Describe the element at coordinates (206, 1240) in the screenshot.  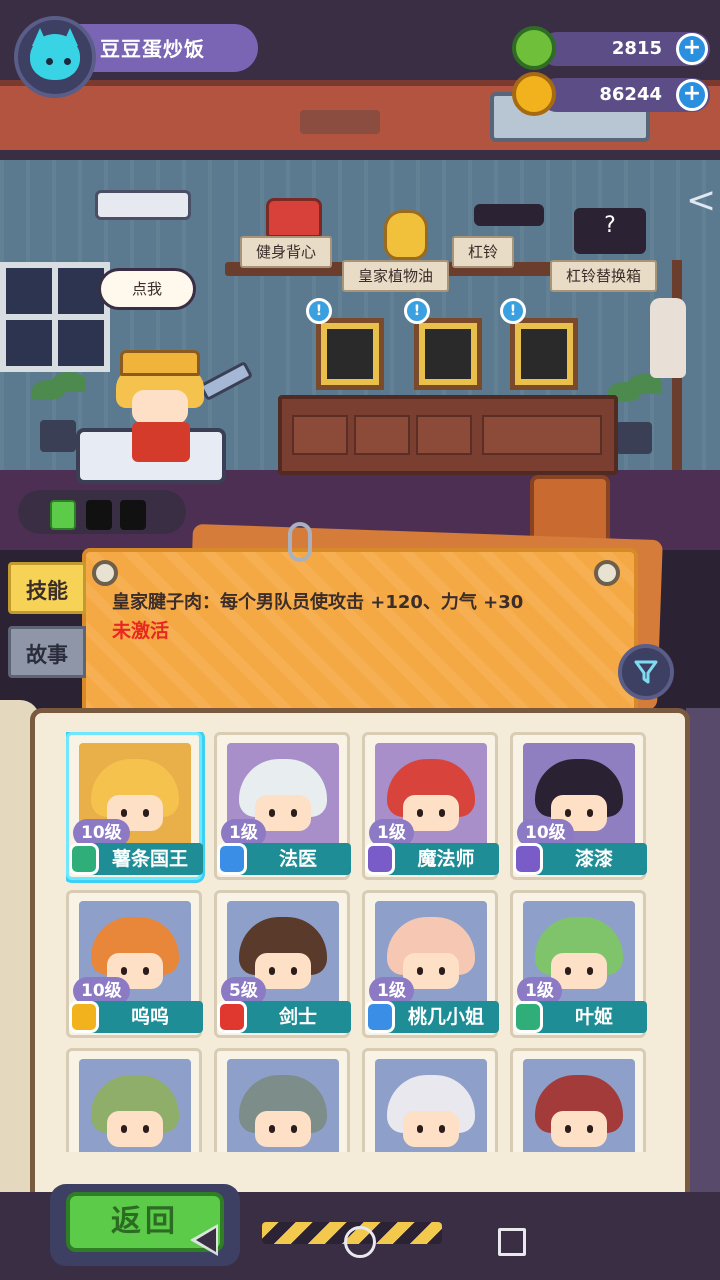
I see `system-back-icon-inner` at that location.